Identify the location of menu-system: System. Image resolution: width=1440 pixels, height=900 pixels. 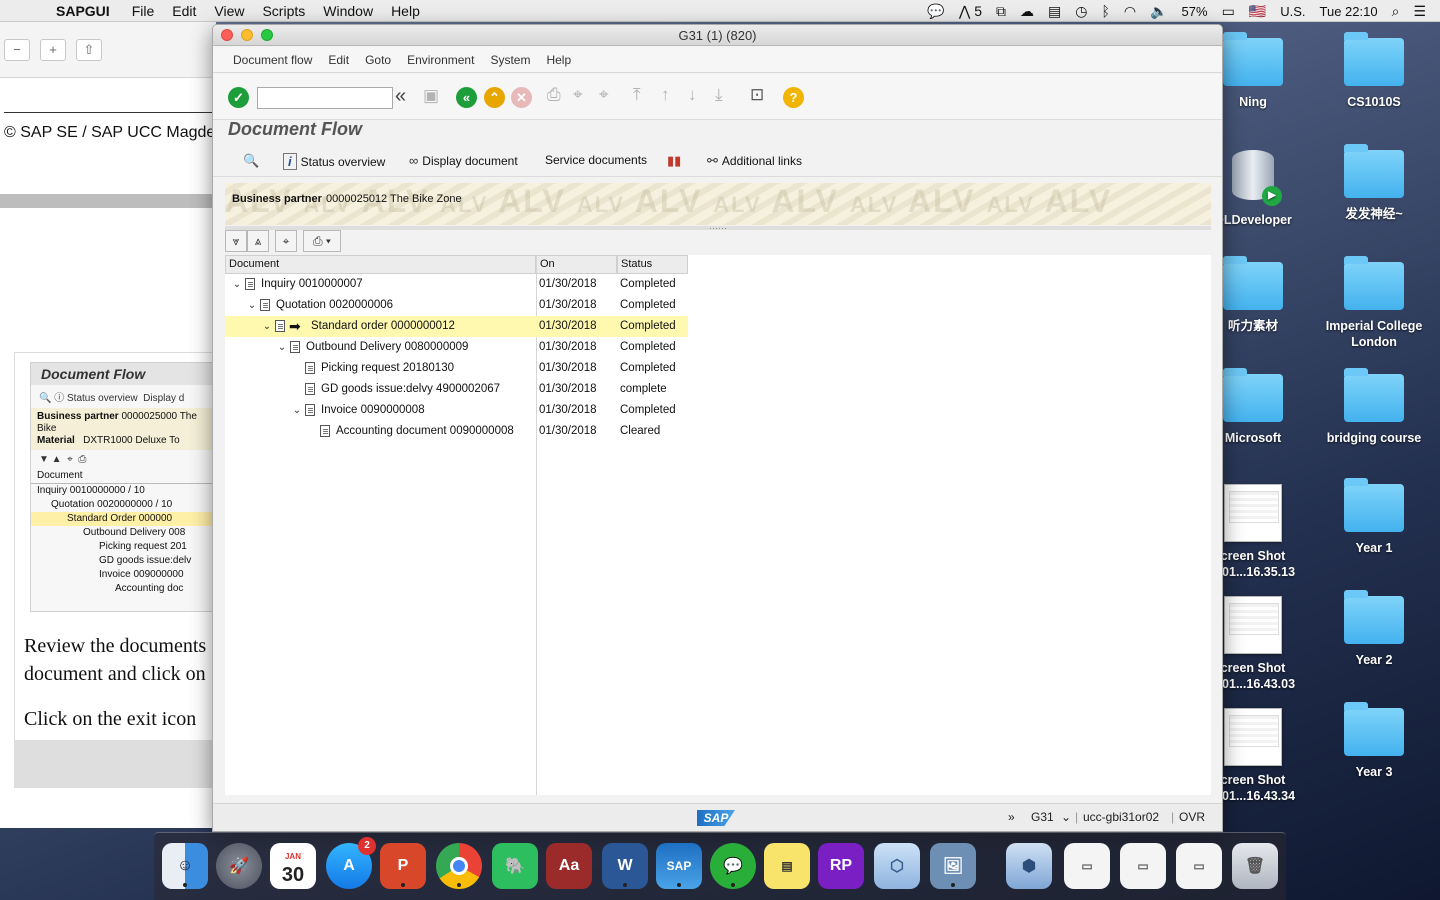
(510, 60).